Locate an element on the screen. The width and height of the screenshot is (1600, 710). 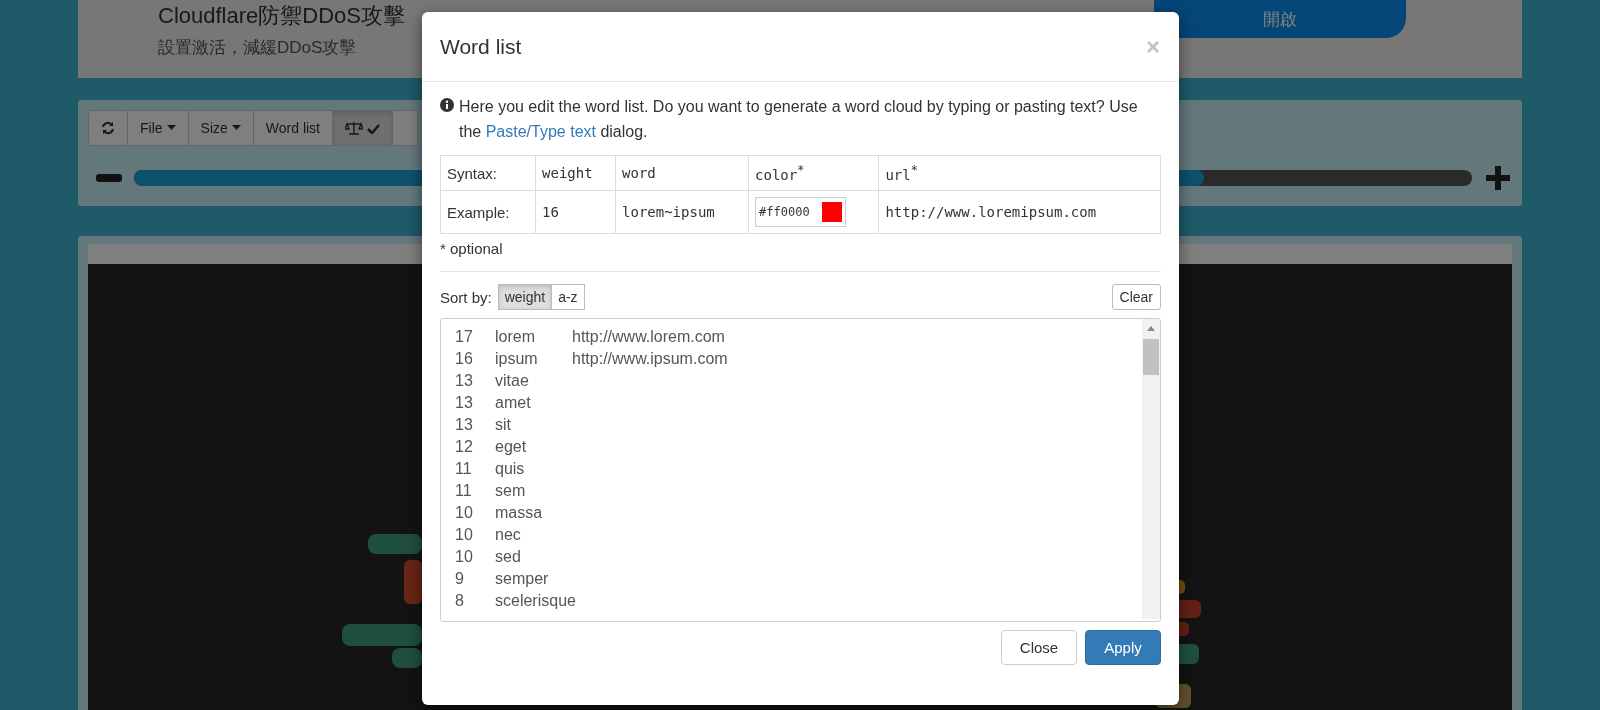
table-cell: Syntax: is located at coordinates (488, 173).